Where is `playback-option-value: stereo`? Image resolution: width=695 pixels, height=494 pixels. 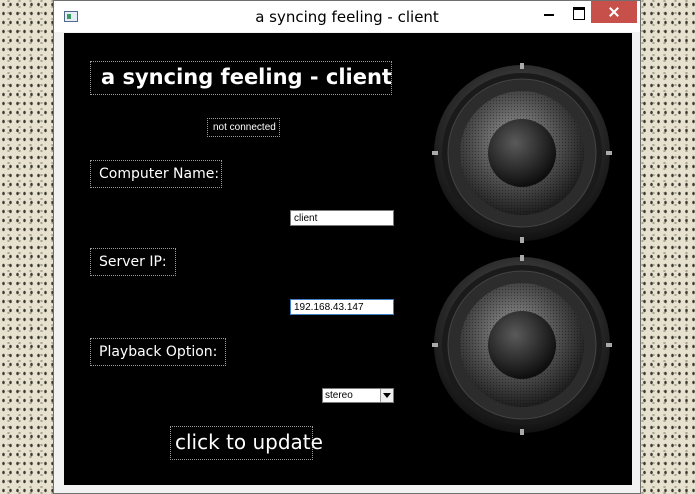 playback-option-value: stereo is located at coordinates (339, 395).